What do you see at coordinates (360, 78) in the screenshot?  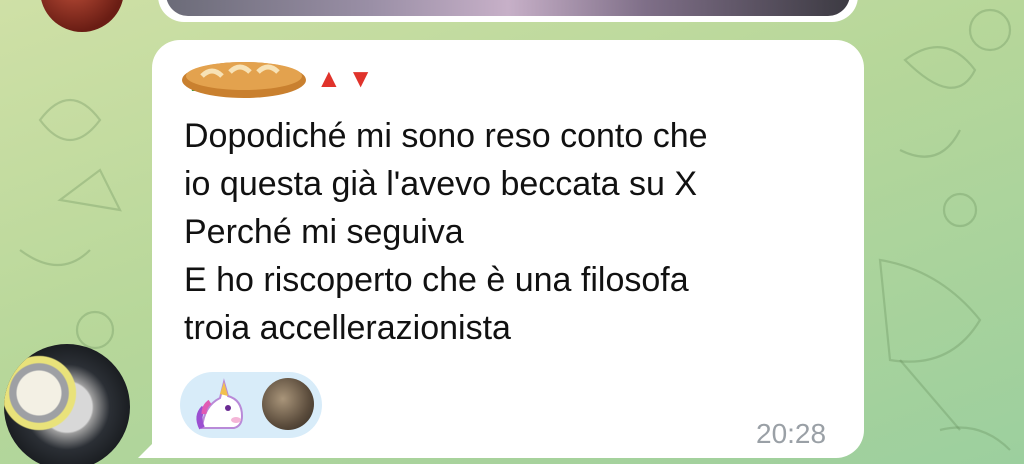 I see `downvote-icon: ▼` at bounding box center [360, 78].